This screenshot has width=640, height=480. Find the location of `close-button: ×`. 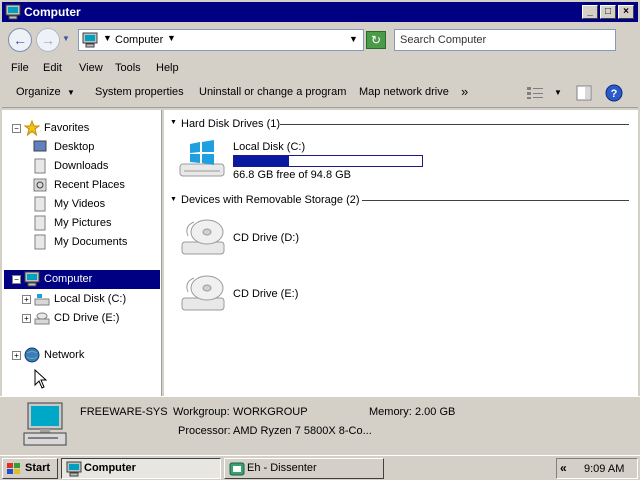

close-button: × is located at coordinates (626, 12).